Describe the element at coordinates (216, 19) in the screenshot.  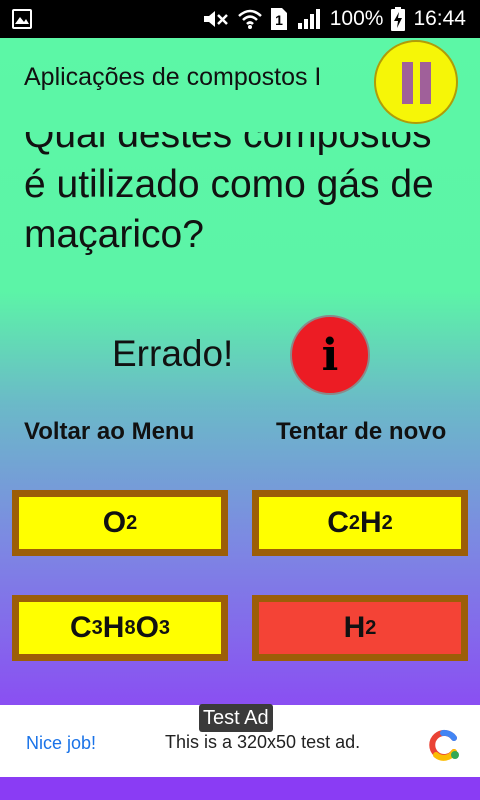
I see `mute-icon` at that location.